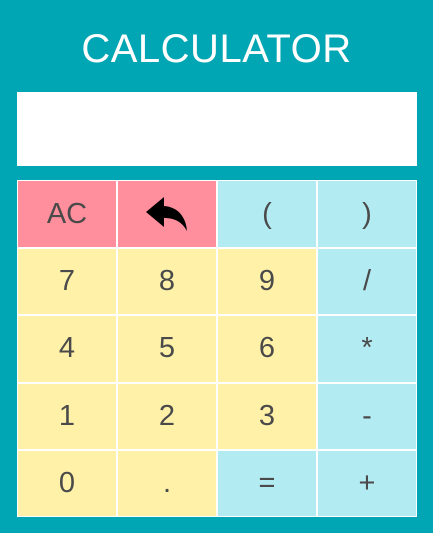  Describe the element at coordinates (267, 349) in the screenshot. I see `digit-6-button: 6` at that location.